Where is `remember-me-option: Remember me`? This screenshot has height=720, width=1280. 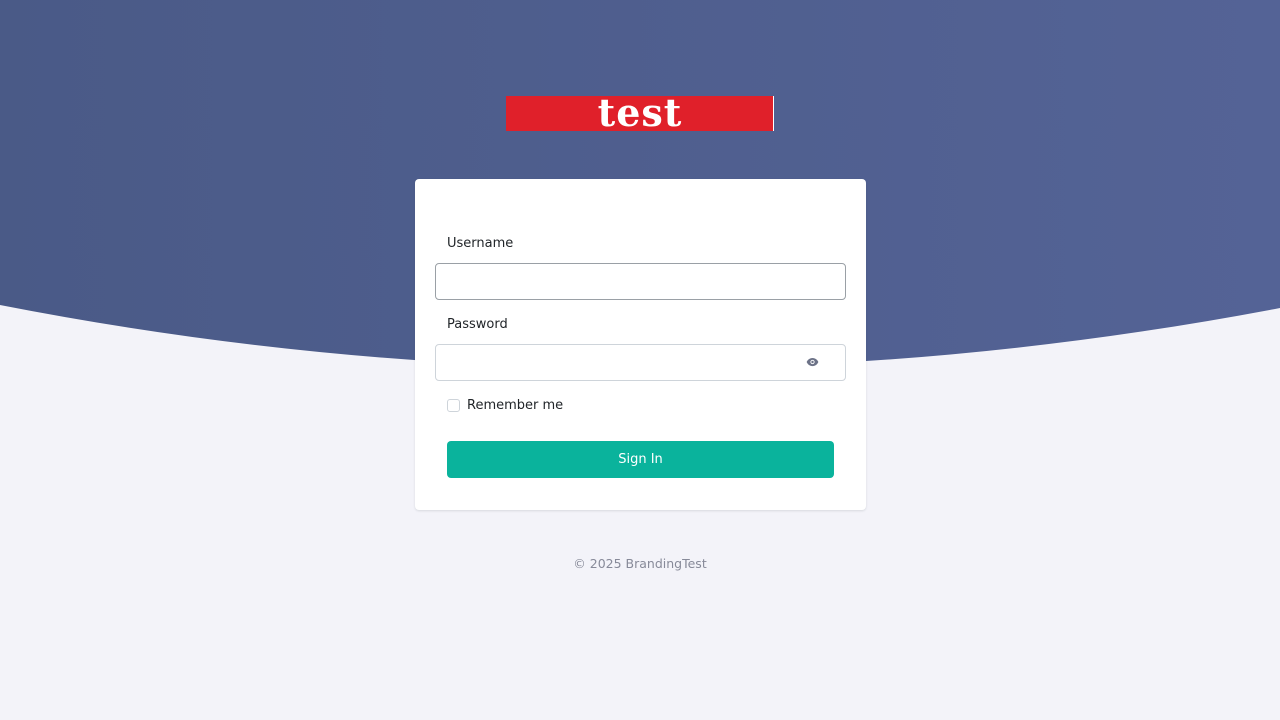 remember-me-option: Remember me is located at coordinates (505, 405).